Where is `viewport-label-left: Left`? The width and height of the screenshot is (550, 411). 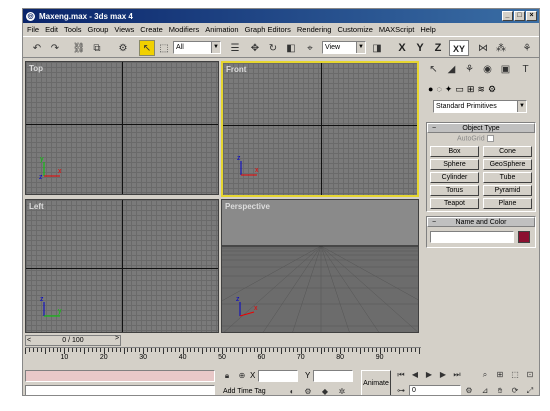
viewport-label-left: Left is located at coordinates (36, 206).